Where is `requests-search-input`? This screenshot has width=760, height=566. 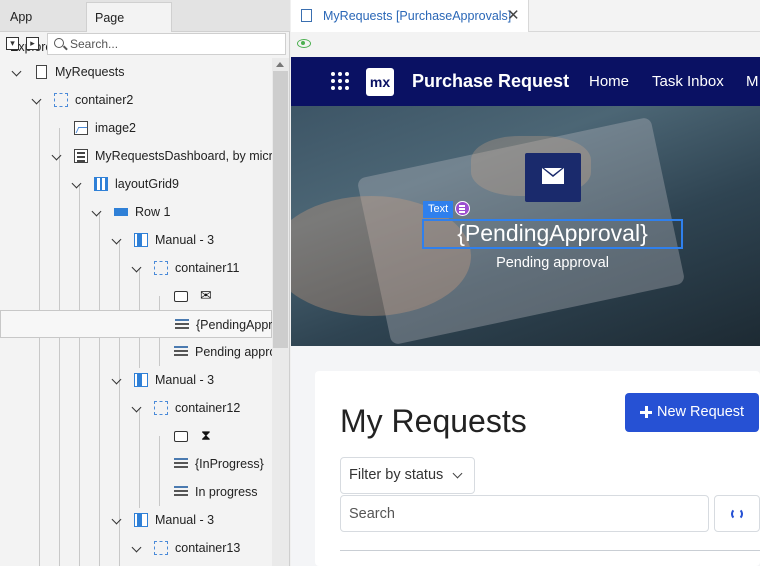 requests-search-input is located at coordinates (524, 513).